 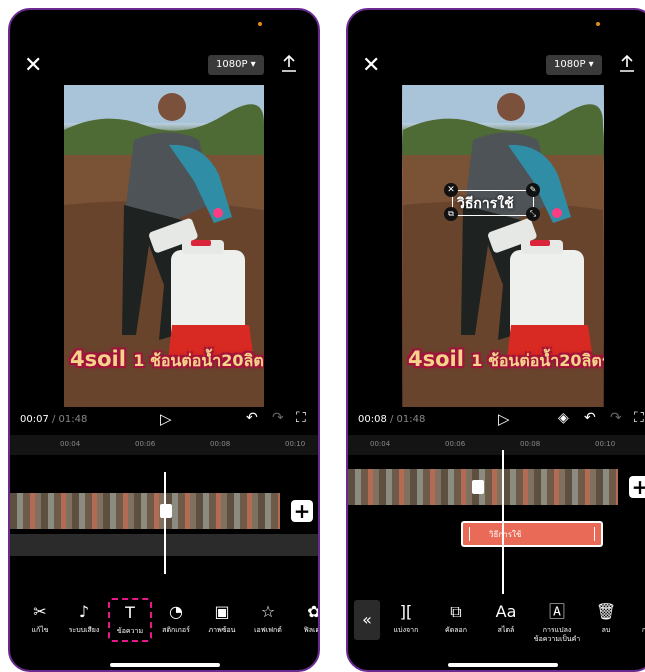 What do you see at coordinates (176, 611) in the screenshot?
I see `sticker-icon: ◔` at bounding box center [176, 611].